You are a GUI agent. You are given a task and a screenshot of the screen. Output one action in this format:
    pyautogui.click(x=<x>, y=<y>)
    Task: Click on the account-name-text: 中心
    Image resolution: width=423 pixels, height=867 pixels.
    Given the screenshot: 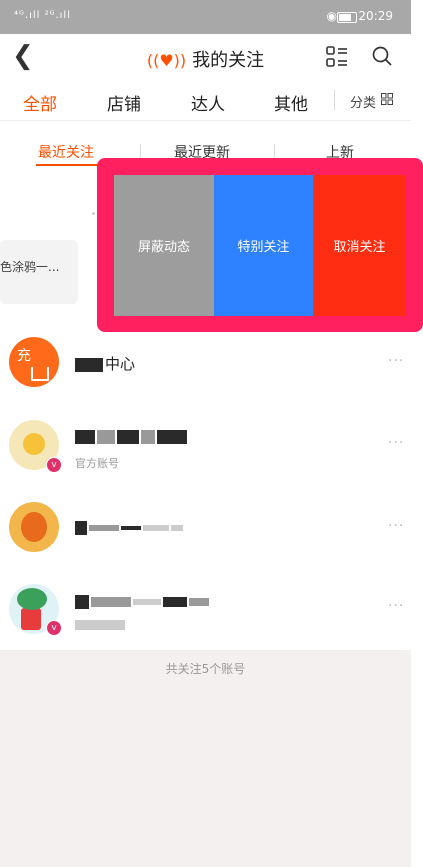 What is the action you would take?
    pyautogui.click(x=120, y=364)
    